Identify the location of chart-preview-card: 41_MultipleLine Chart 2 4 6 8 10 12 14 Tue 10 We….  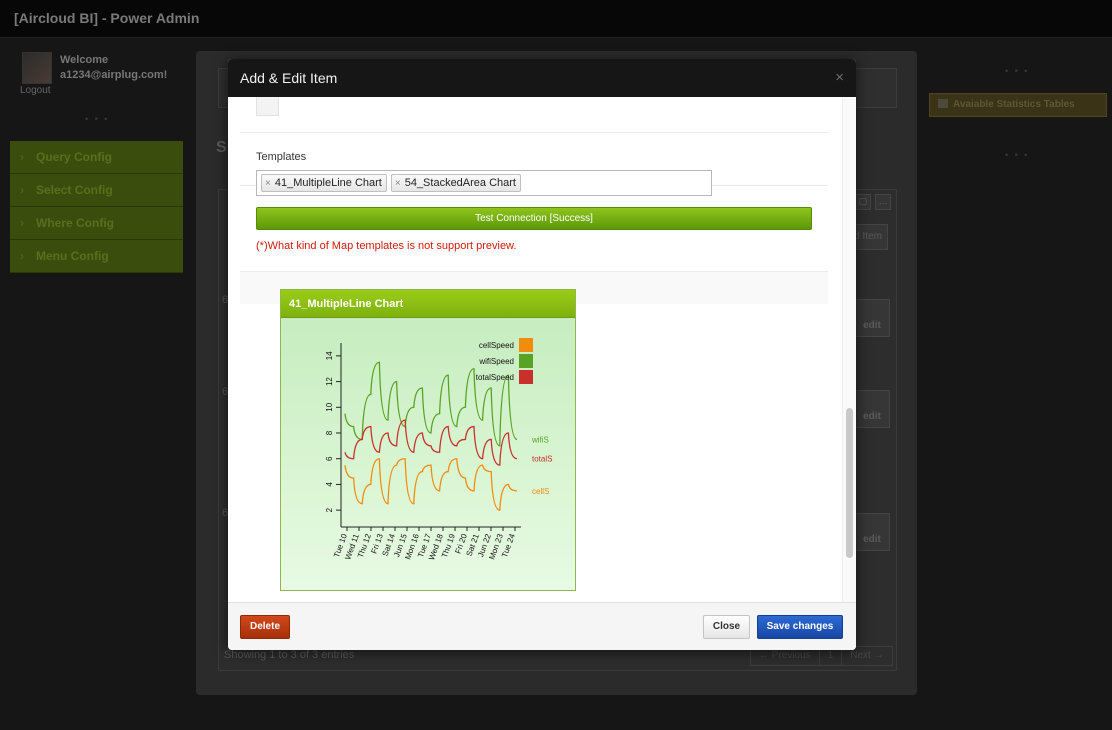
(428, 440).